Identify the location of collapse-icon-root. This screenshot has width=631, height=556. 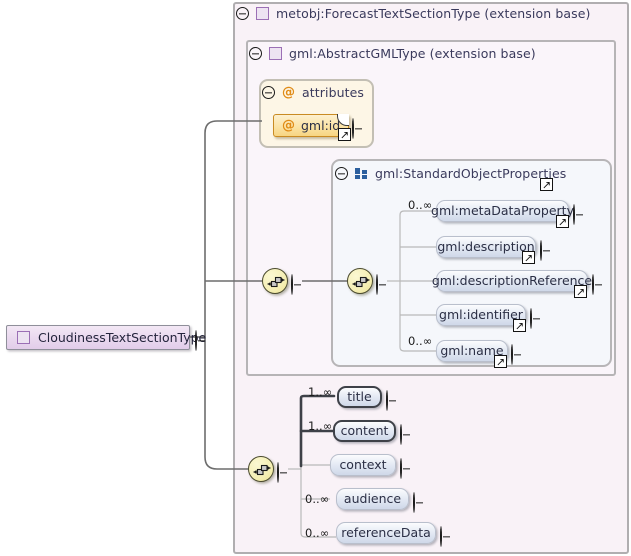
(196, 340).